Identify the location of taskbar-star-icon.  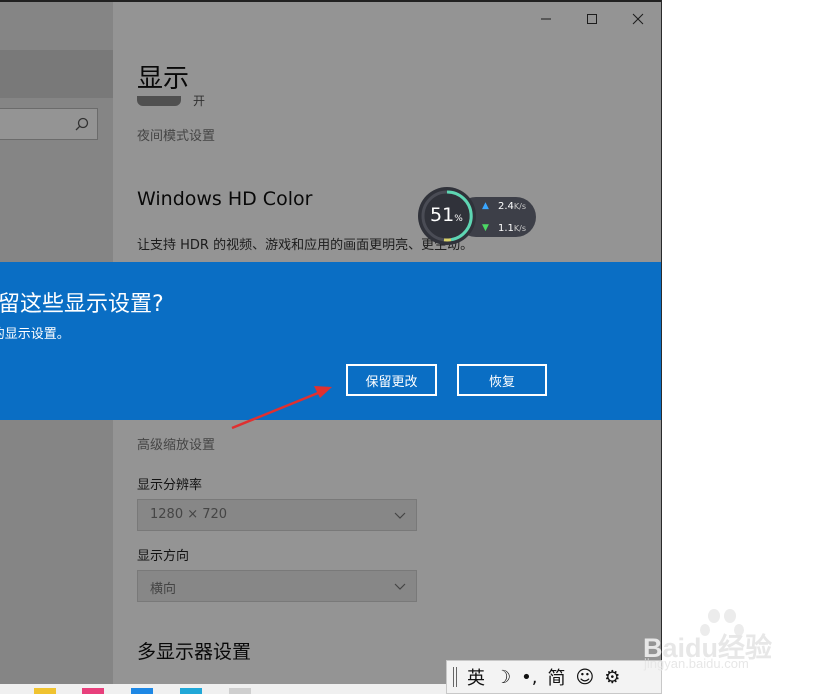
(45, 691).